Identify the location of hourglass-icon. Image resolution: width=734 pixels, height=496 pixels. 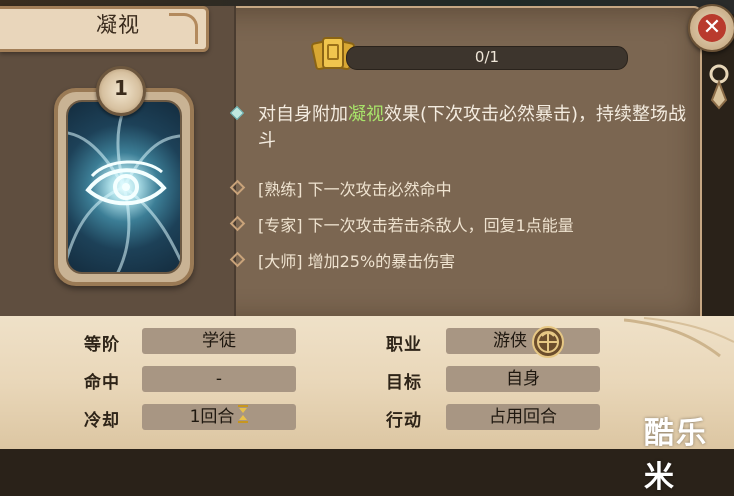
(243, 414).